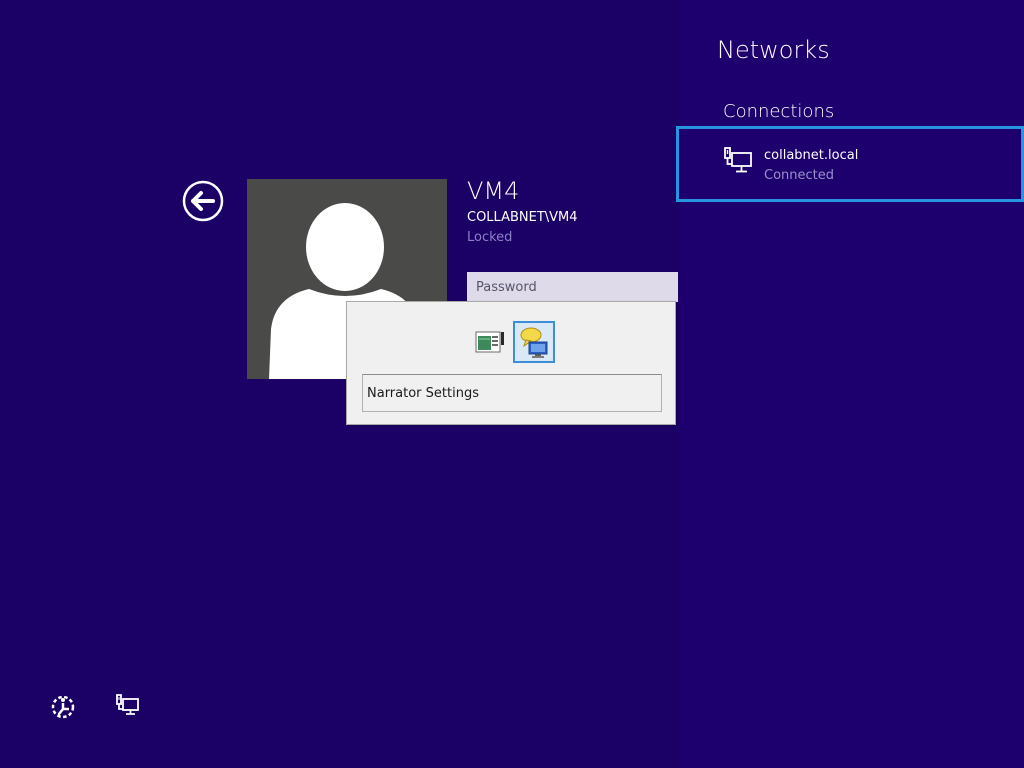  What do you see at coordinates (511, 363) in the screenshot?
I see `narrator-popup: Narrator Settings` at bounding box center [511, 363].